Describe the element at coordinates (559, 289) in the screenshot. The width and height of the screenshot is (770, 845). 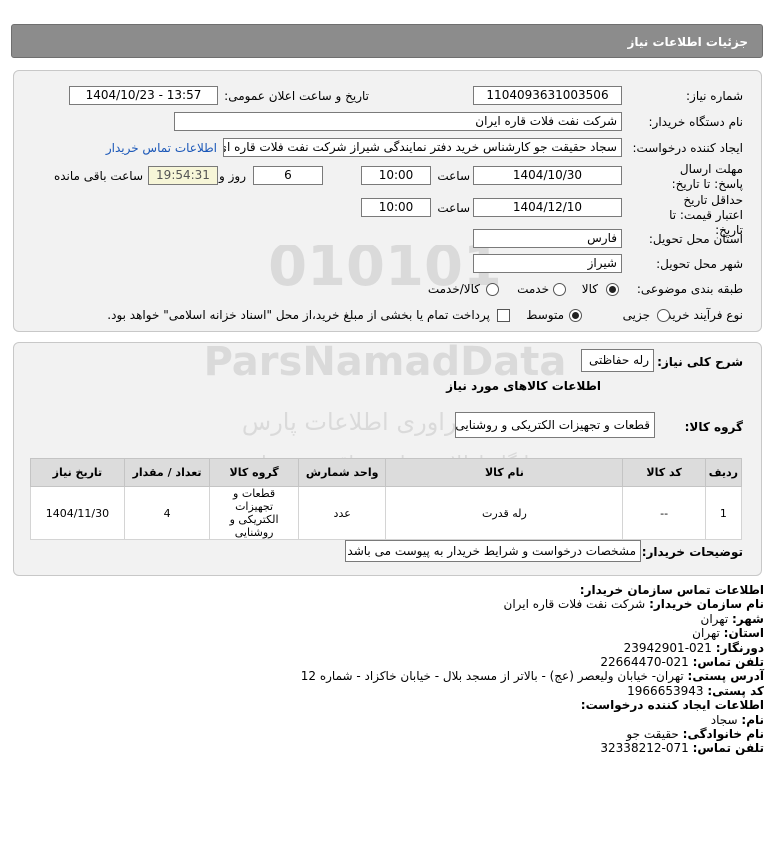
I see `category-radio-service` at that location.